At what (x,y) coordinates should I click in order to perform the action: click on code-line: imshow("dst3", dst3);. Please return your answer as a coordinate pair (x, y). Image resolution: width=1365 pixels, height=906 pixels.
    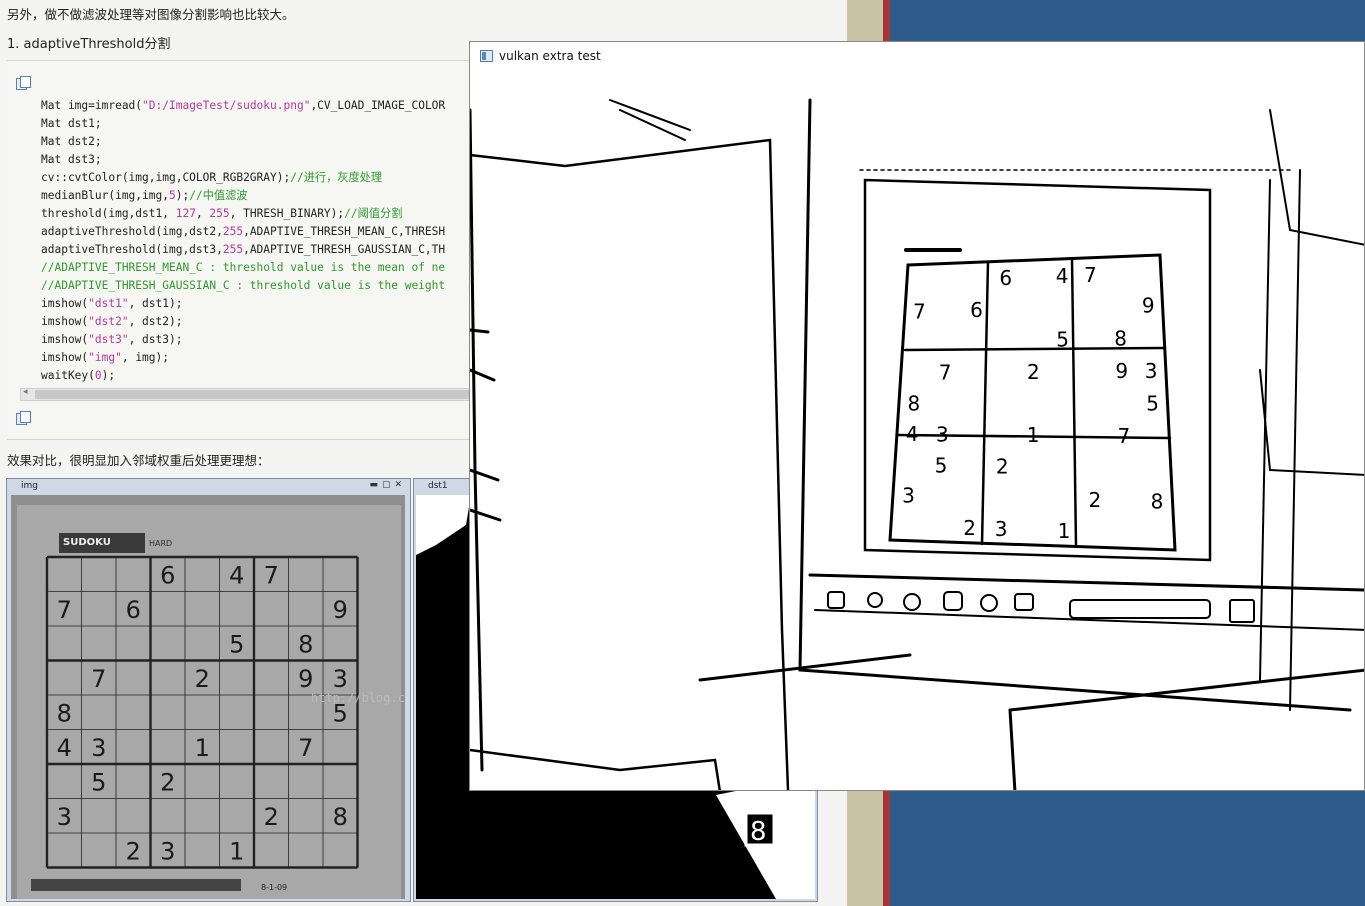
    Looking at the image, I should click on (243, 340).